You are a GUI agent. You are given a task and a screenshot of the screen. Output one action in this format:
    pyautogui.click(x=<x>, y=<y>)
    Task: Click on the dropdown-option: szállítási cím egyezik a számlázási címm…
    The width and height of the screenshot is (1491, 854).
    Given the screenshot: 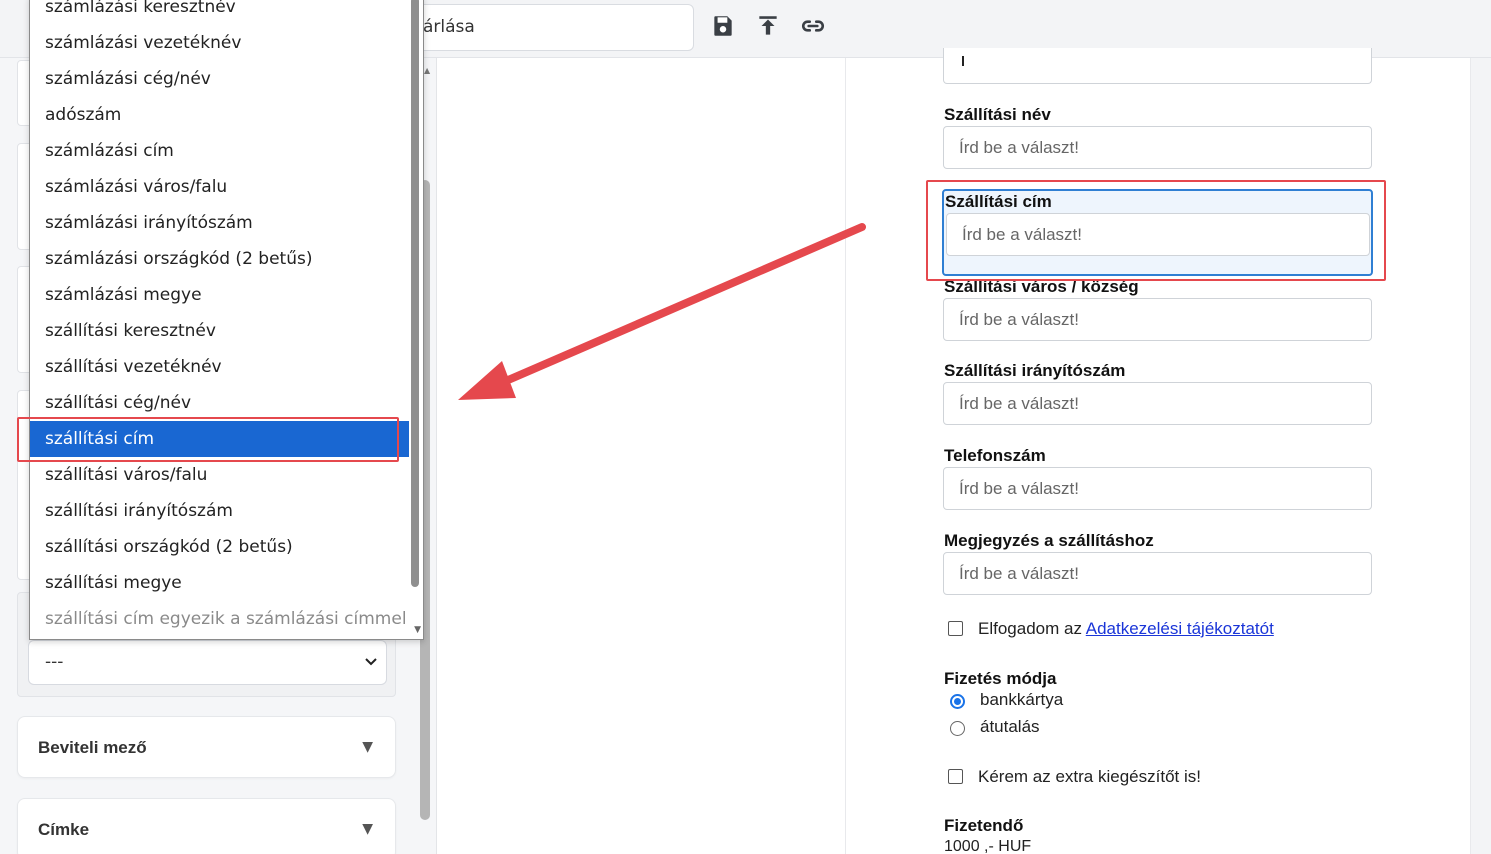 What is the action you would take?
    pyautogui.click(x=220, y=619)
    